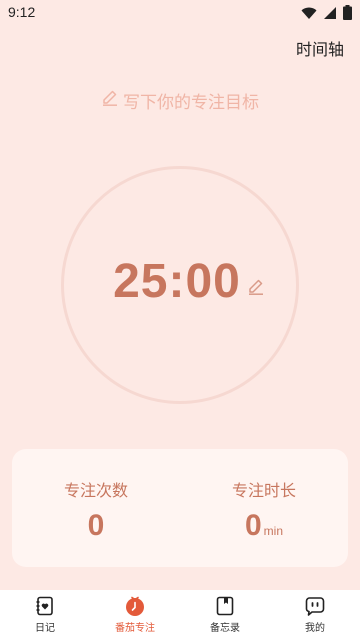  What do you see at coordinates (225, 628) in the screenshot?
I see `nav-label-memo: 备忘录` at bounding box center [225, 628].